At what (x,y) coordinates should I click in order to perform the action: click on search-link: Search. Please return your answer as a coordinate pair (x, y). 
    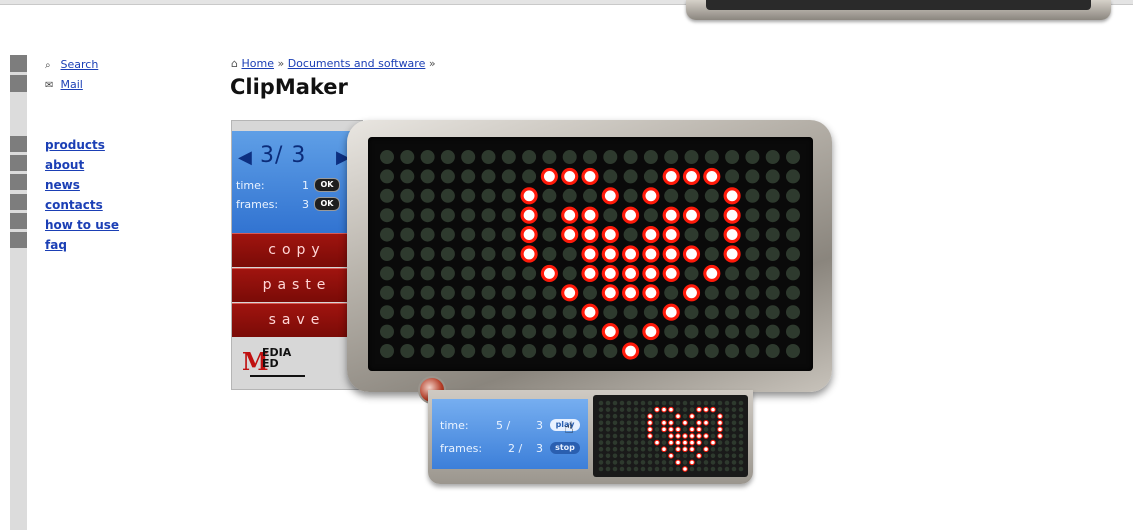
    Looking at the image, I should click on (80, 64).